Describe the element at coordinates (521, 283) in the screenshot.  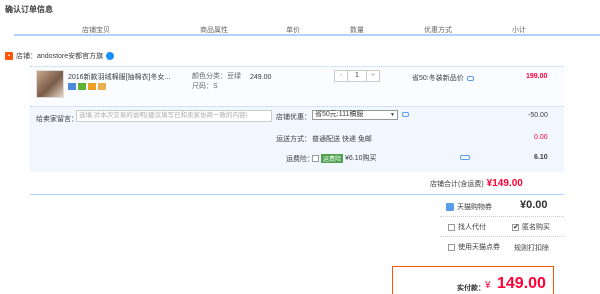
I see `final-amount: 149.00` at that location.